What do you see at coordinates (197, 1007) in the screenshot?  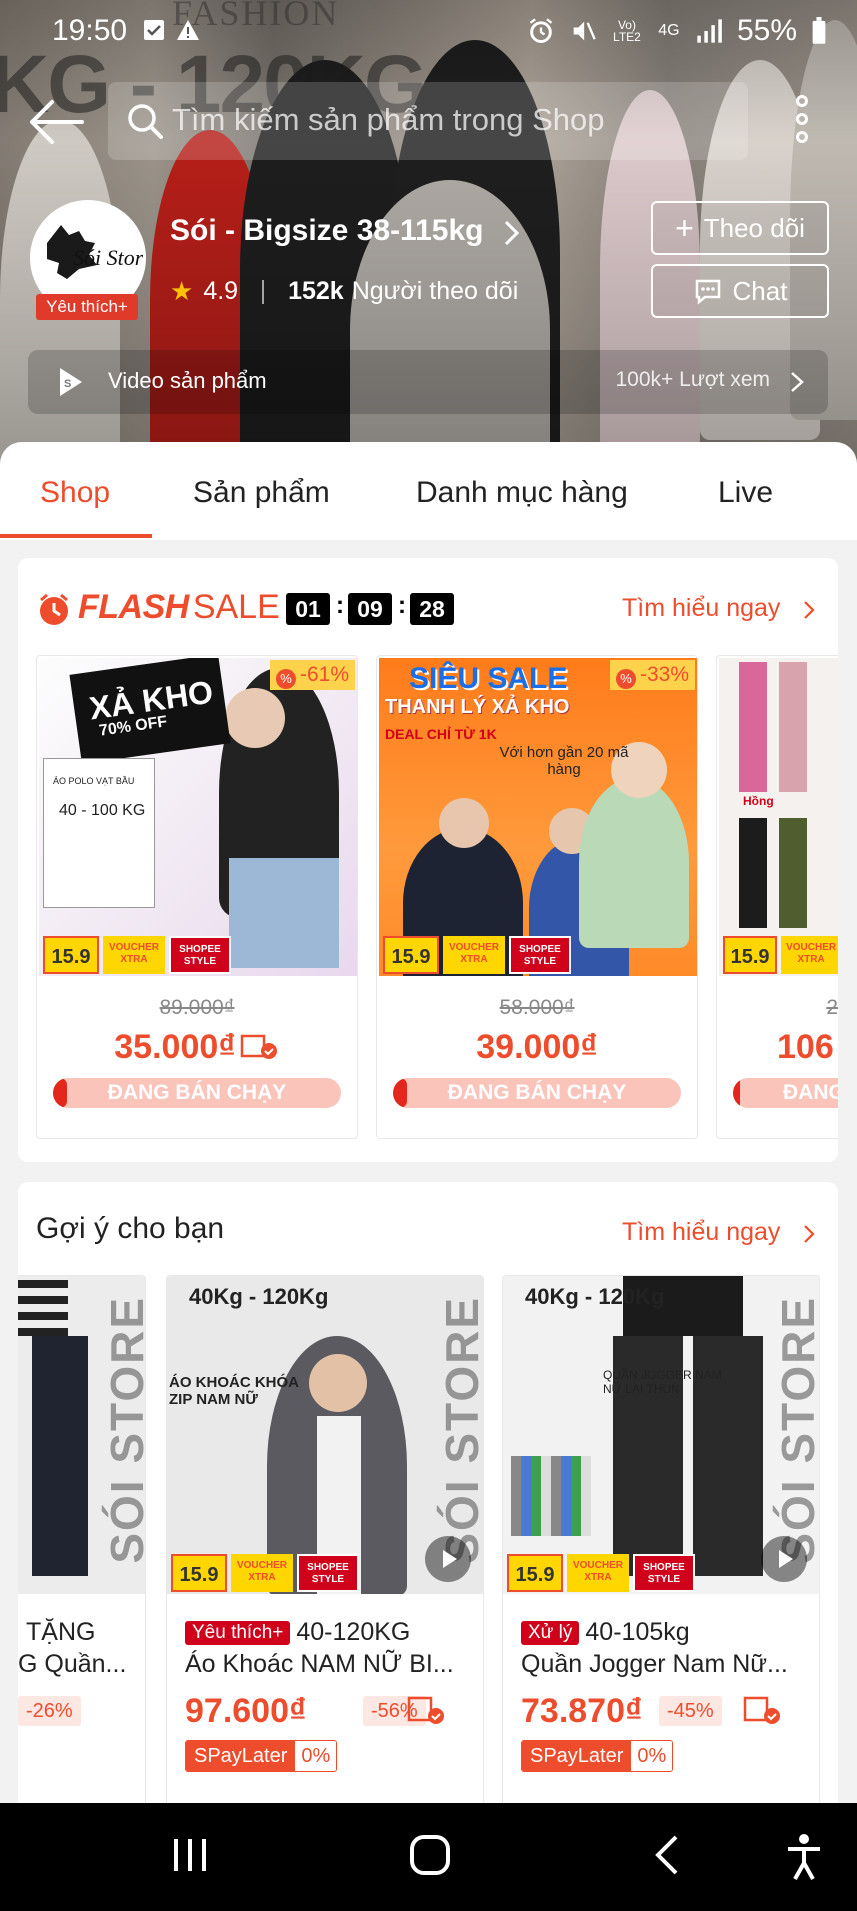 I see `original-price: 89.000₫` at bounding box center [197, 1007].